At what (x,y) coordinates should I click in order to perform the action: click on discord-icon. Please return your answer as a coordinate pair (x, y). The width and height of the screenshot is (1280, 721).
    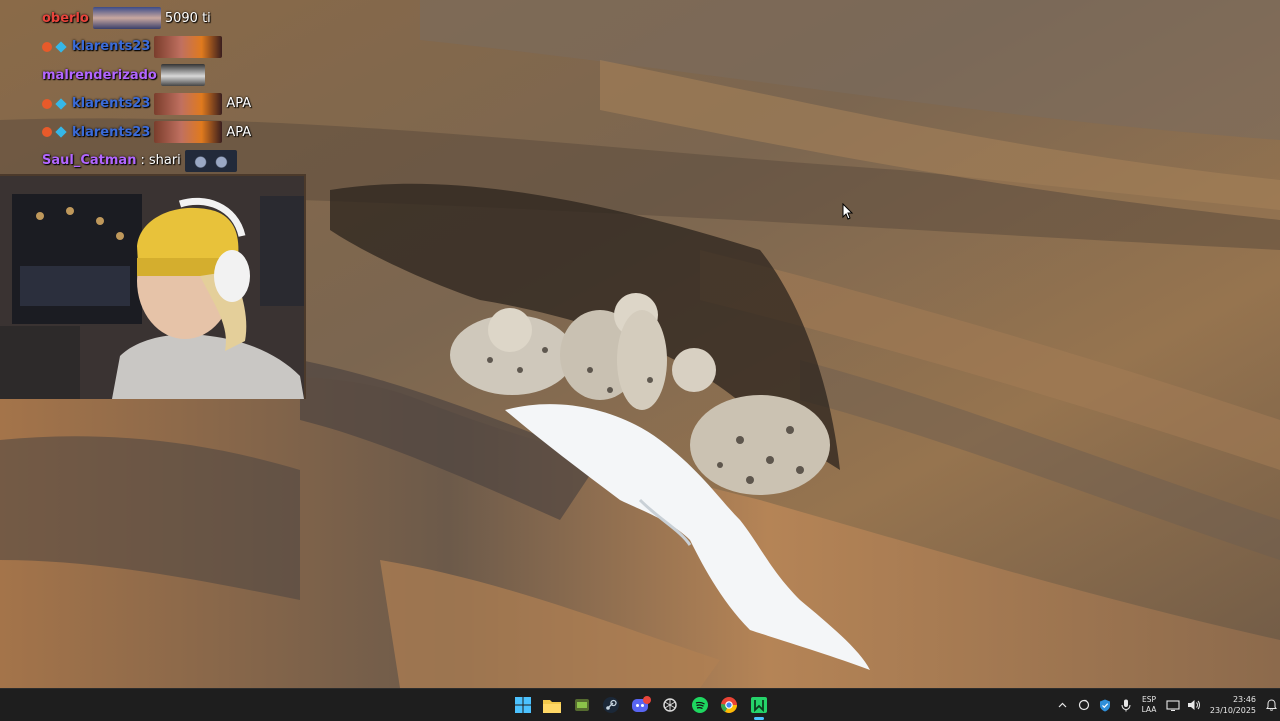
    Looking at the image, I should click on (641, 705).